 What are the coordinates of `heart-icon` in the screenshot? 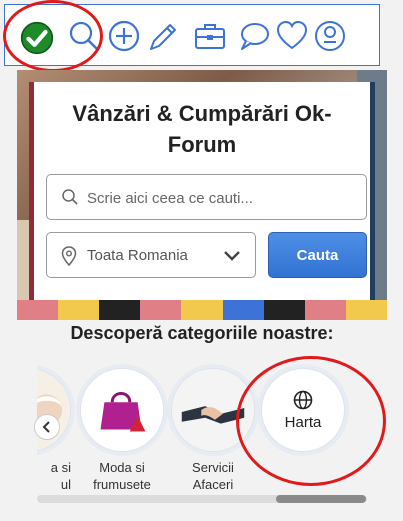 It's located at (292, 36).